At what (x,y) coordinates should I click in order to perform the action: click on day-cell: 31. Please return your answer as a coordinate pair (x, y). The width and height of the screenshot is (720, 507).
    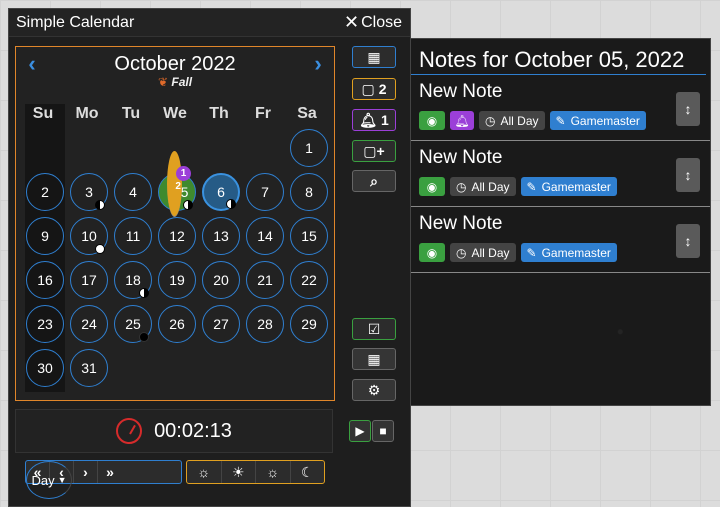
    Looking at the image, I should click on (89, 368).